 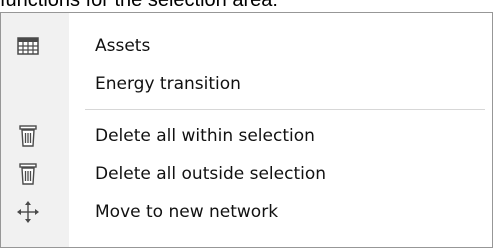 I want to click on menu-item-label: Delete all outside selection, so click(x=211, y=174).